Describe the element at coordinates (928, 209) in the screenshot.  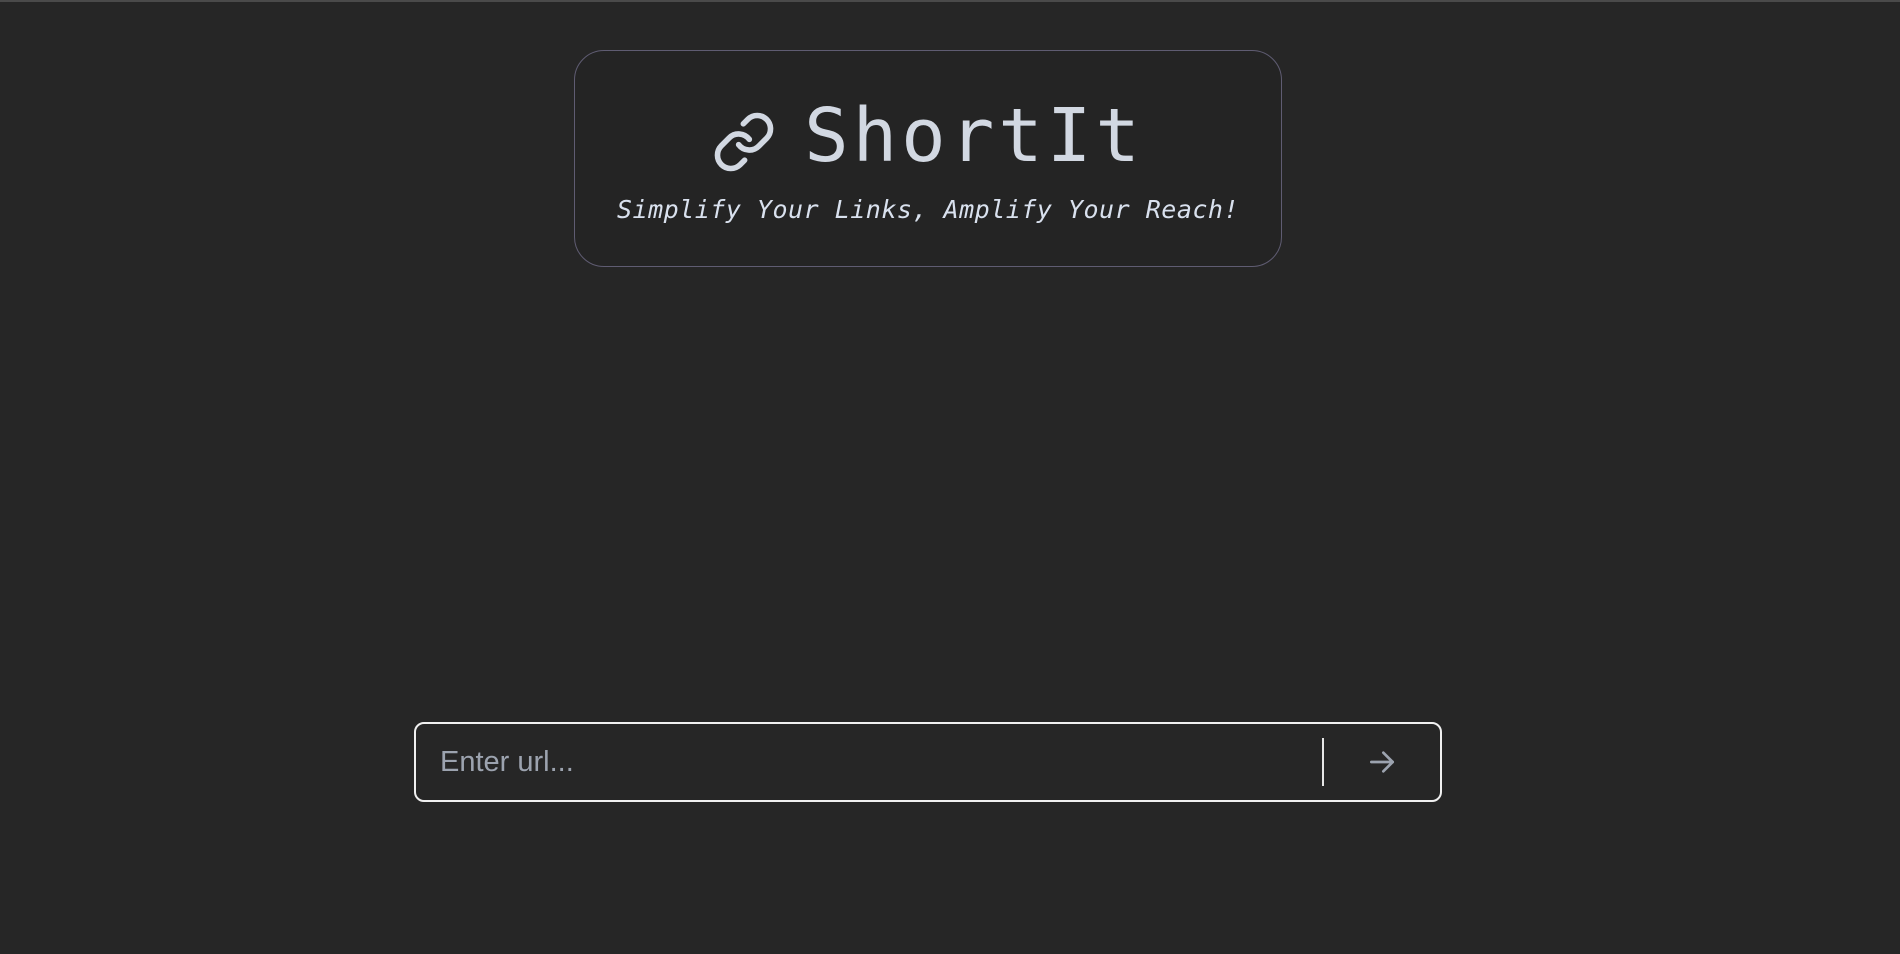
I see `app-tagline: Simplify Your Links, Amplify Your Reach!` at that location.